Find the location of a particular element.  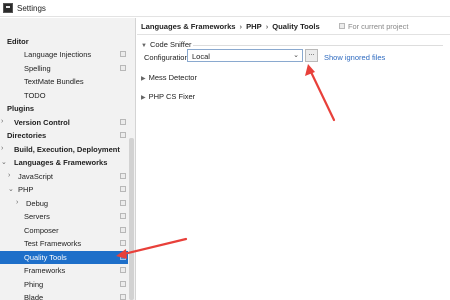

sidebar-item: TextMate Bundles is located at coordinates (64, 81).